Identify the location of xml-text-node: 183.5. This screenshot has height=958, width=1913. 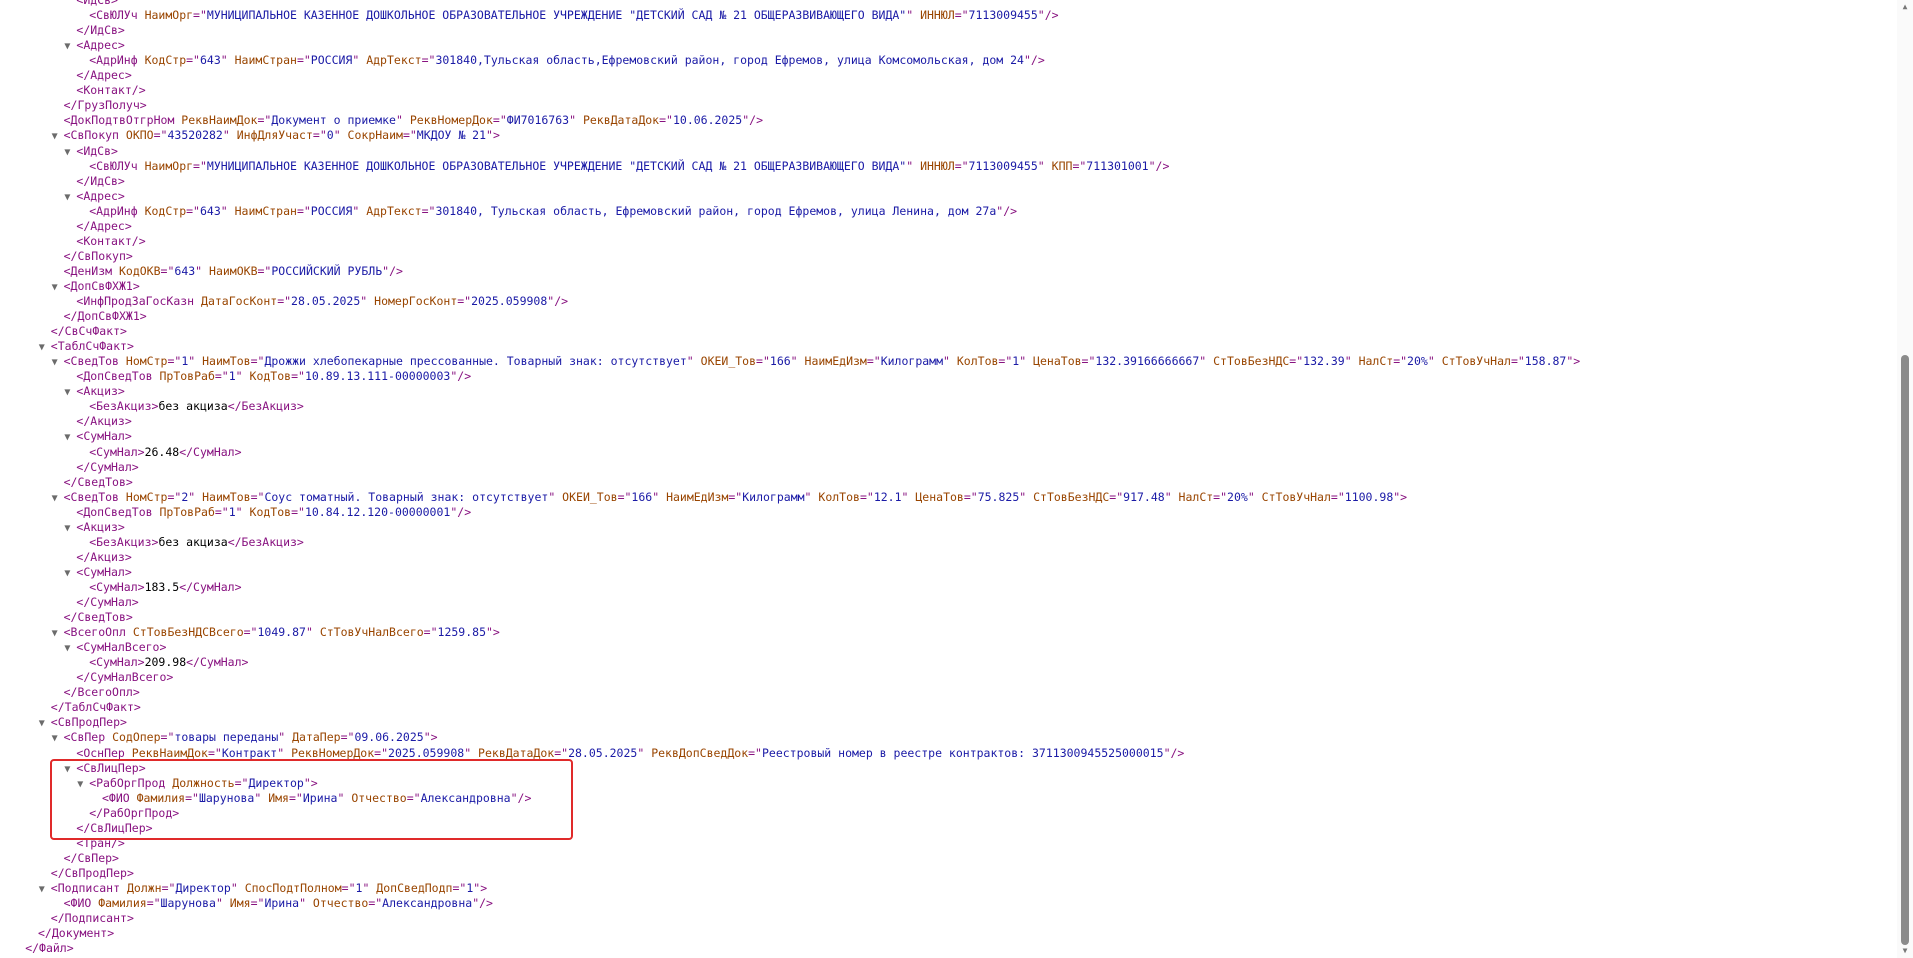
(162, 586).